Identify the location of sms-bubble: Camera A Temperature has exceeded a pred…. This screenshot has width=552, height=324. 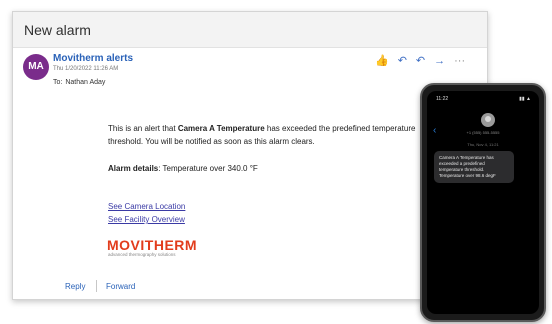
(474, 167).